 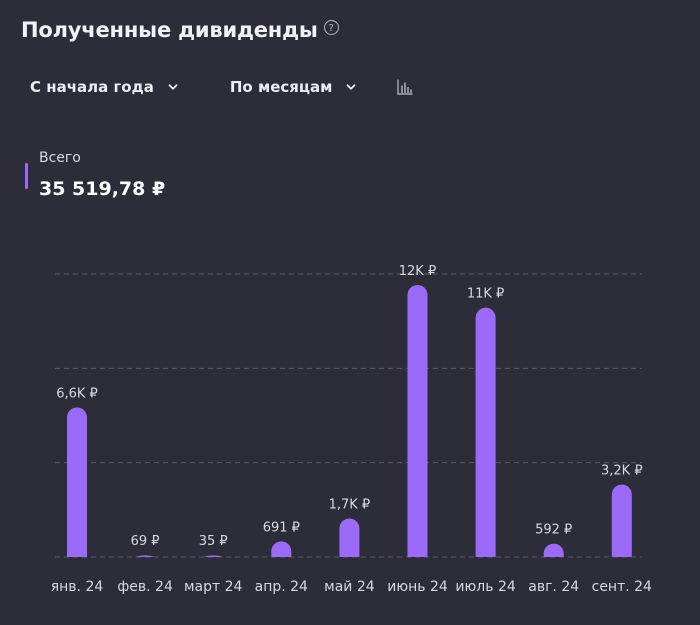 I want to click on data-label: 35 ₽, so click(x=213, y=541).